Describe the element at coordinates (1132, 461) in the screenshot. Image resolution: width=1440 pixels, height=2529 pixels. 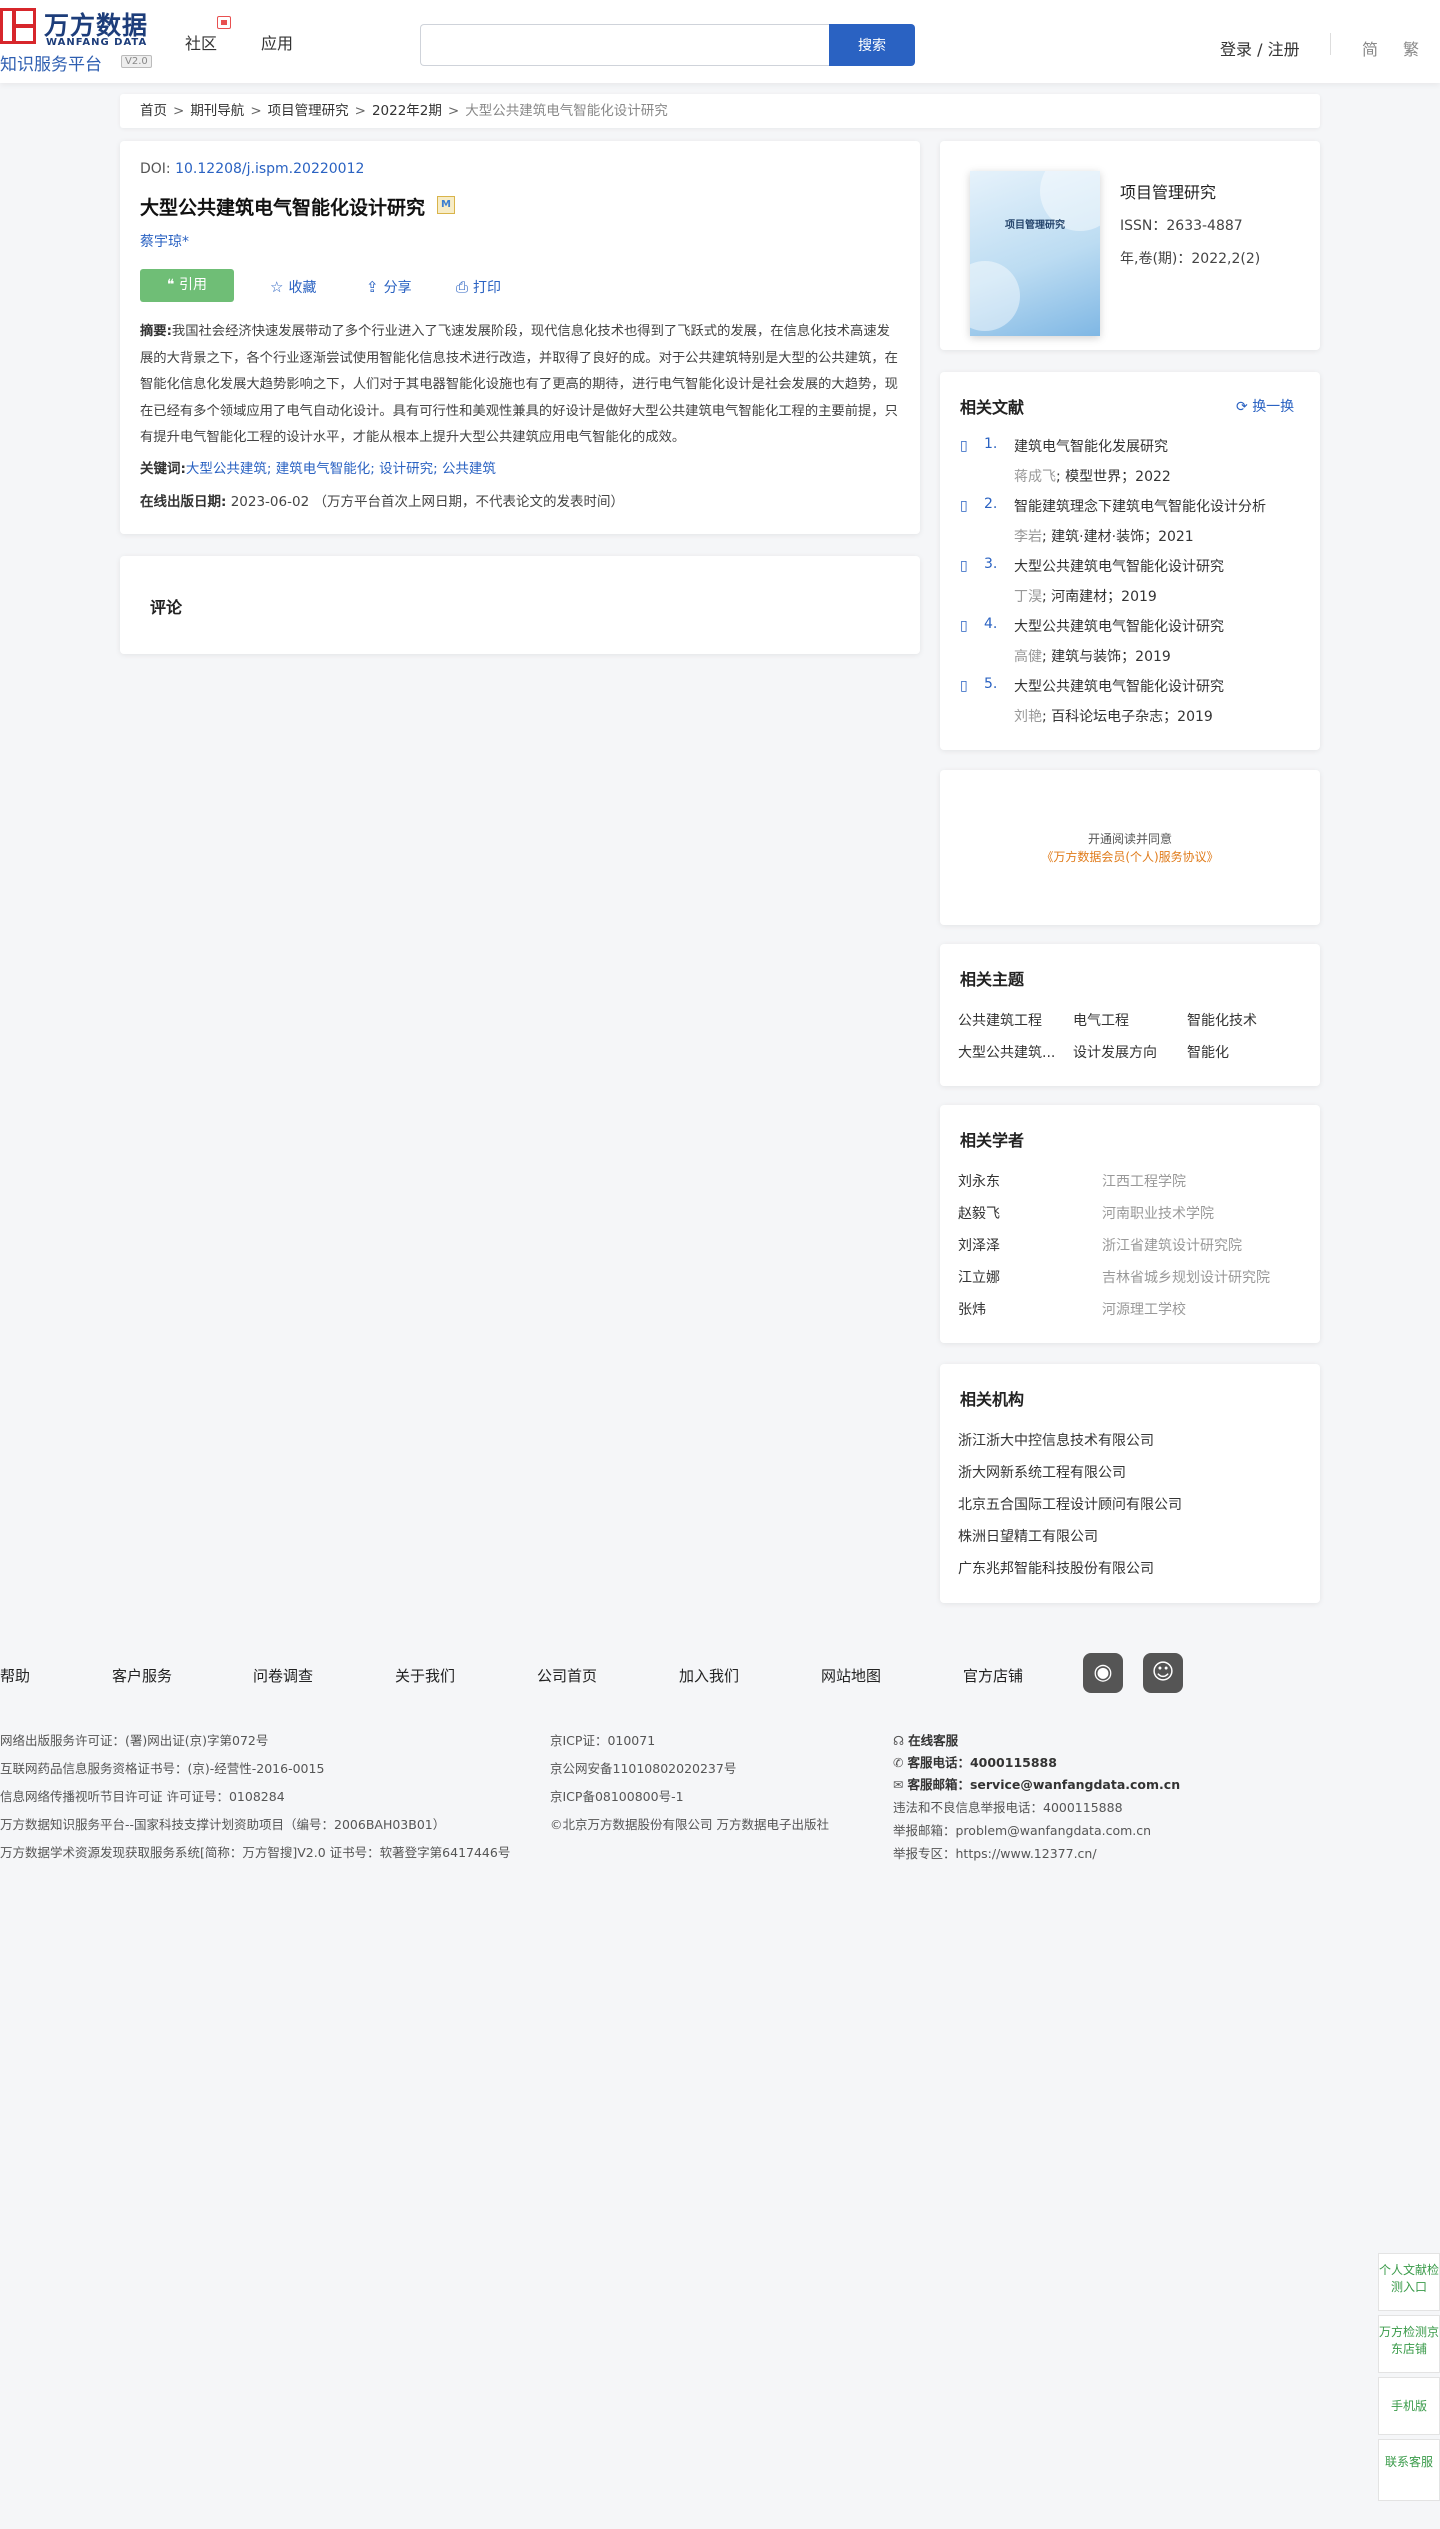
I see `related-item: ▯ 1. 建筑电气智能化发展研究 蒋成飞; 模型世界；2022` at that location.